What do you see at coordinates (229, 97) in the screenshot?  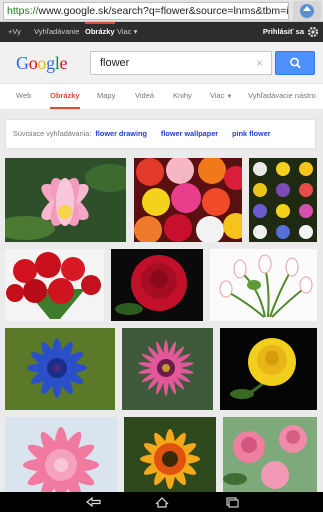 I see `chevron-down-icon: ▼` at bounding box center [229, 97].